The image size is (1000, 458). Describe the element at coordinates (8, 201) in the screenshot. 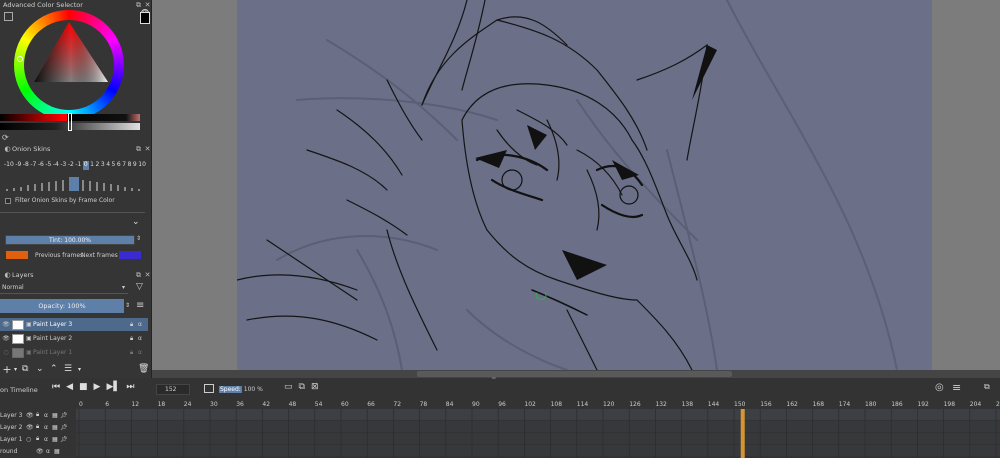

I see `filter-checkbox` at that location.